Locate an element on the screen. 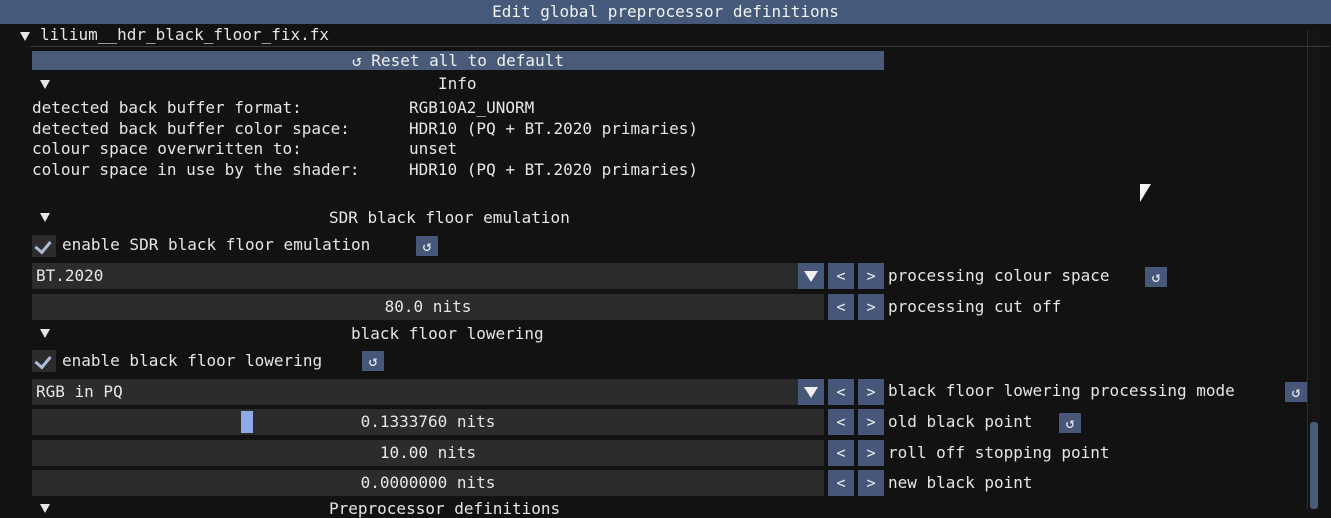 Image resolution: width=1331 pixels, height=518 pixels. old-black-point-slider: 0.1333760 nits is located at coordinates (428, 422).